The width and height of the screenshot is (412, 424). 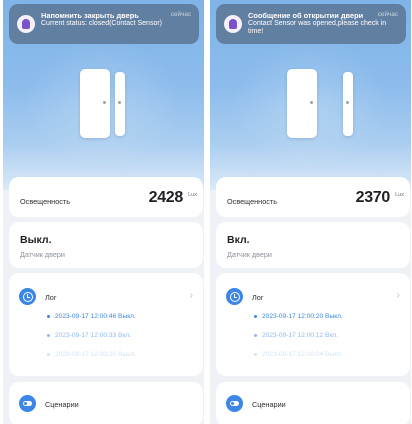 What do you see at coordinates (106, 245) in the screenshot?
I see `door-status-card: Выкл. Датчик двери` at bounding box center [106, 245].